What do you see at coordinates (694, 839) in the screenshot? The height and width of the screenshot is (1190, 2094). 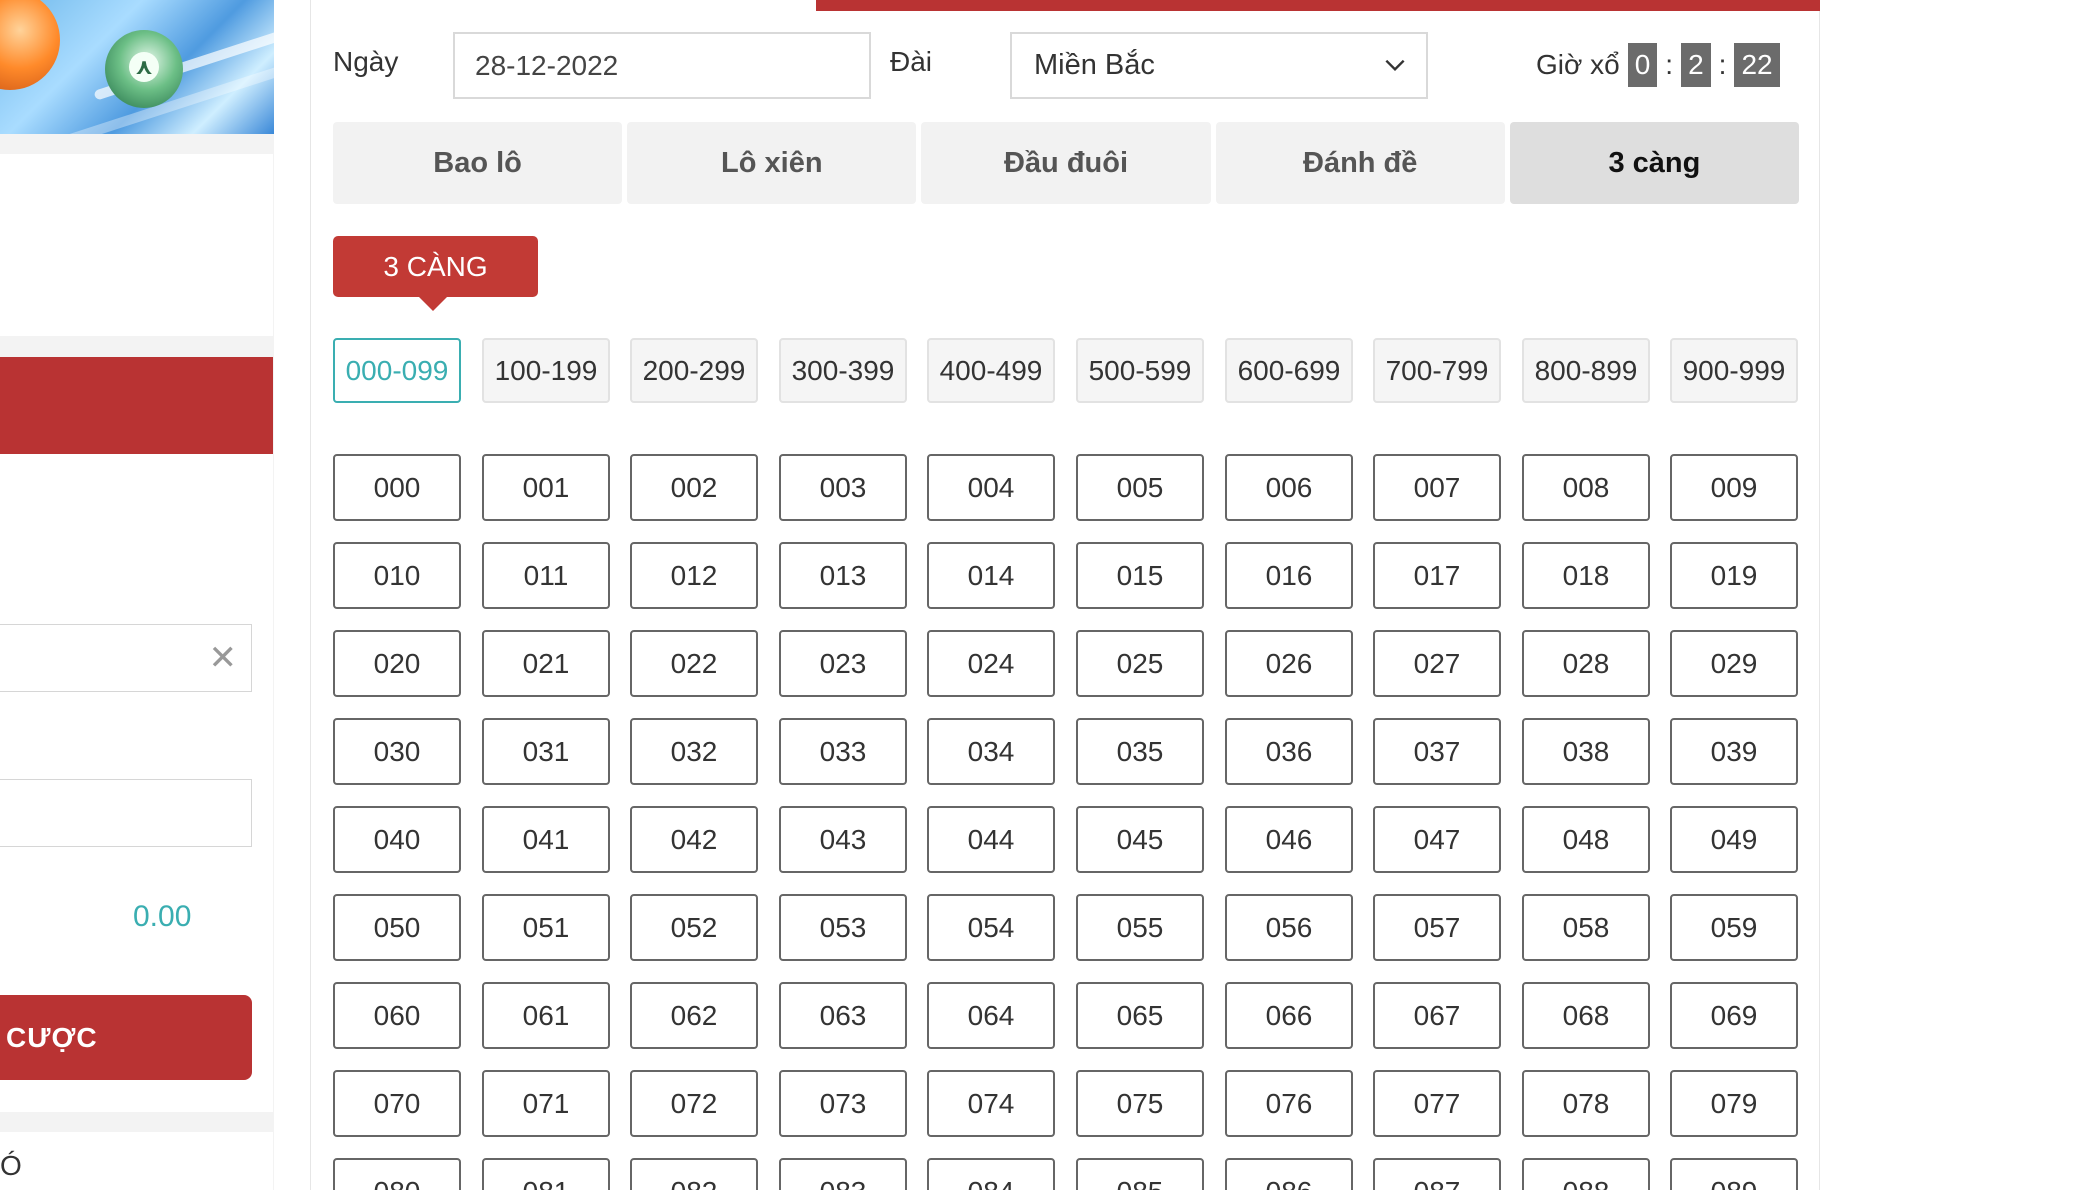 I see `number-button: 042` at bounding box center [694, 839].